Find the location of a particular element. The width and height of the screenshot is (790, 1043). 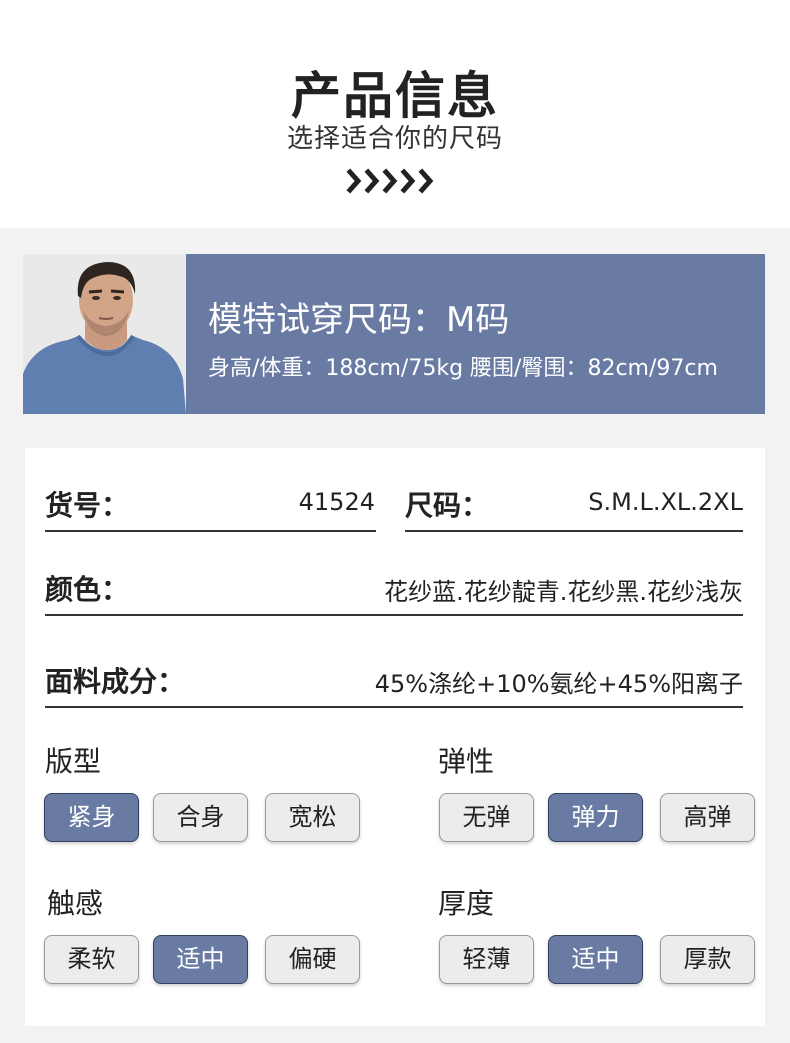

model-portrait-image is located at coordinates (104, 334).